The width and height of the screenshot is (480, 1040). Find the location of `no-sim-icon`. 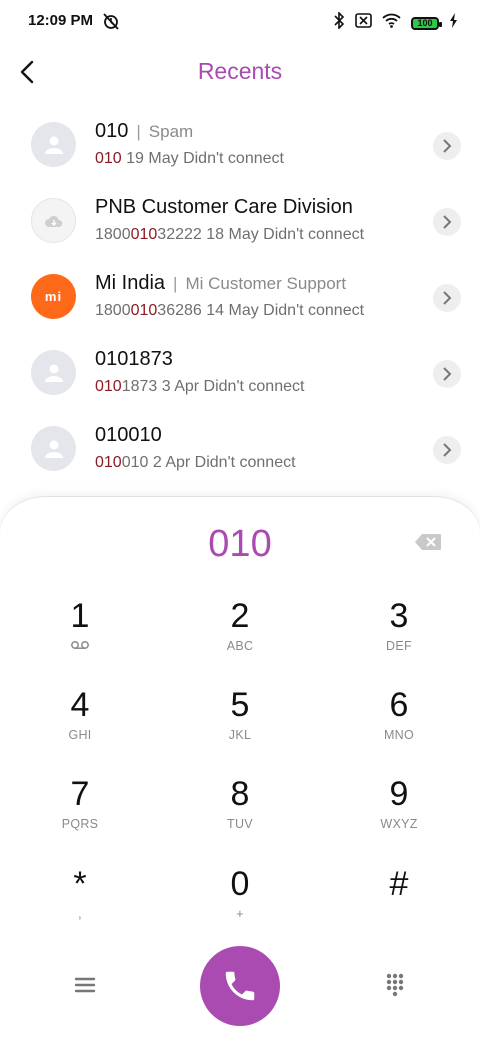

no-sim-icon is located at coordinates (363, 23).